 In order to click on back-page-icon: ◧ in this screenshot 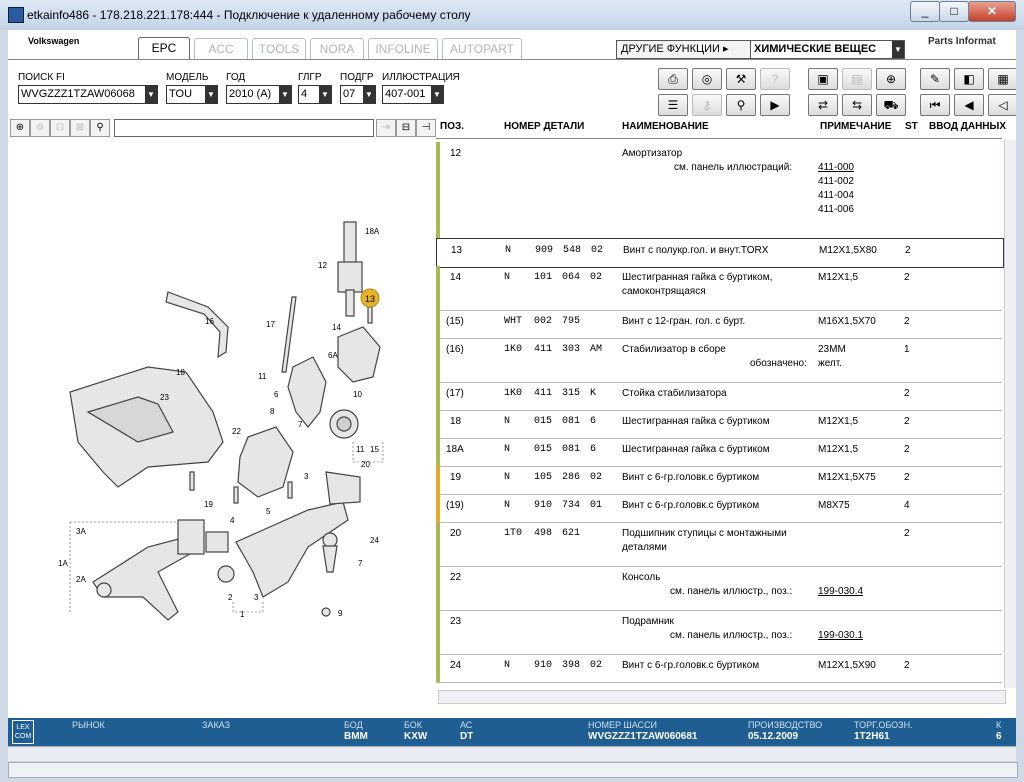, I will do `click(969, 79)`.